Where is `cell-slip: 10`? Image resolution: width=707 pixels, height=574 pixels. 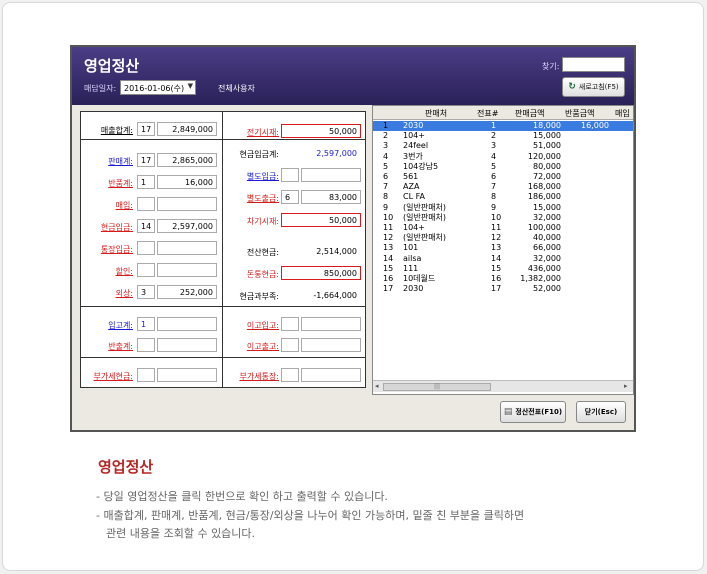
cell-slip: 10 is located at coordinates (496, 217).